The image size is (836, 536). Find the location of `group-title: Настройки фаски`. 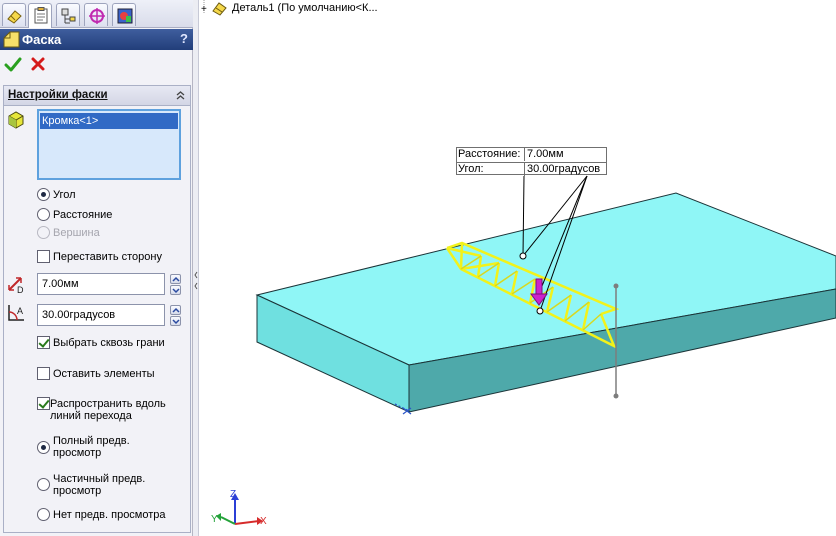

group-title: Настройки фаски is located at coordinates (58, 95).